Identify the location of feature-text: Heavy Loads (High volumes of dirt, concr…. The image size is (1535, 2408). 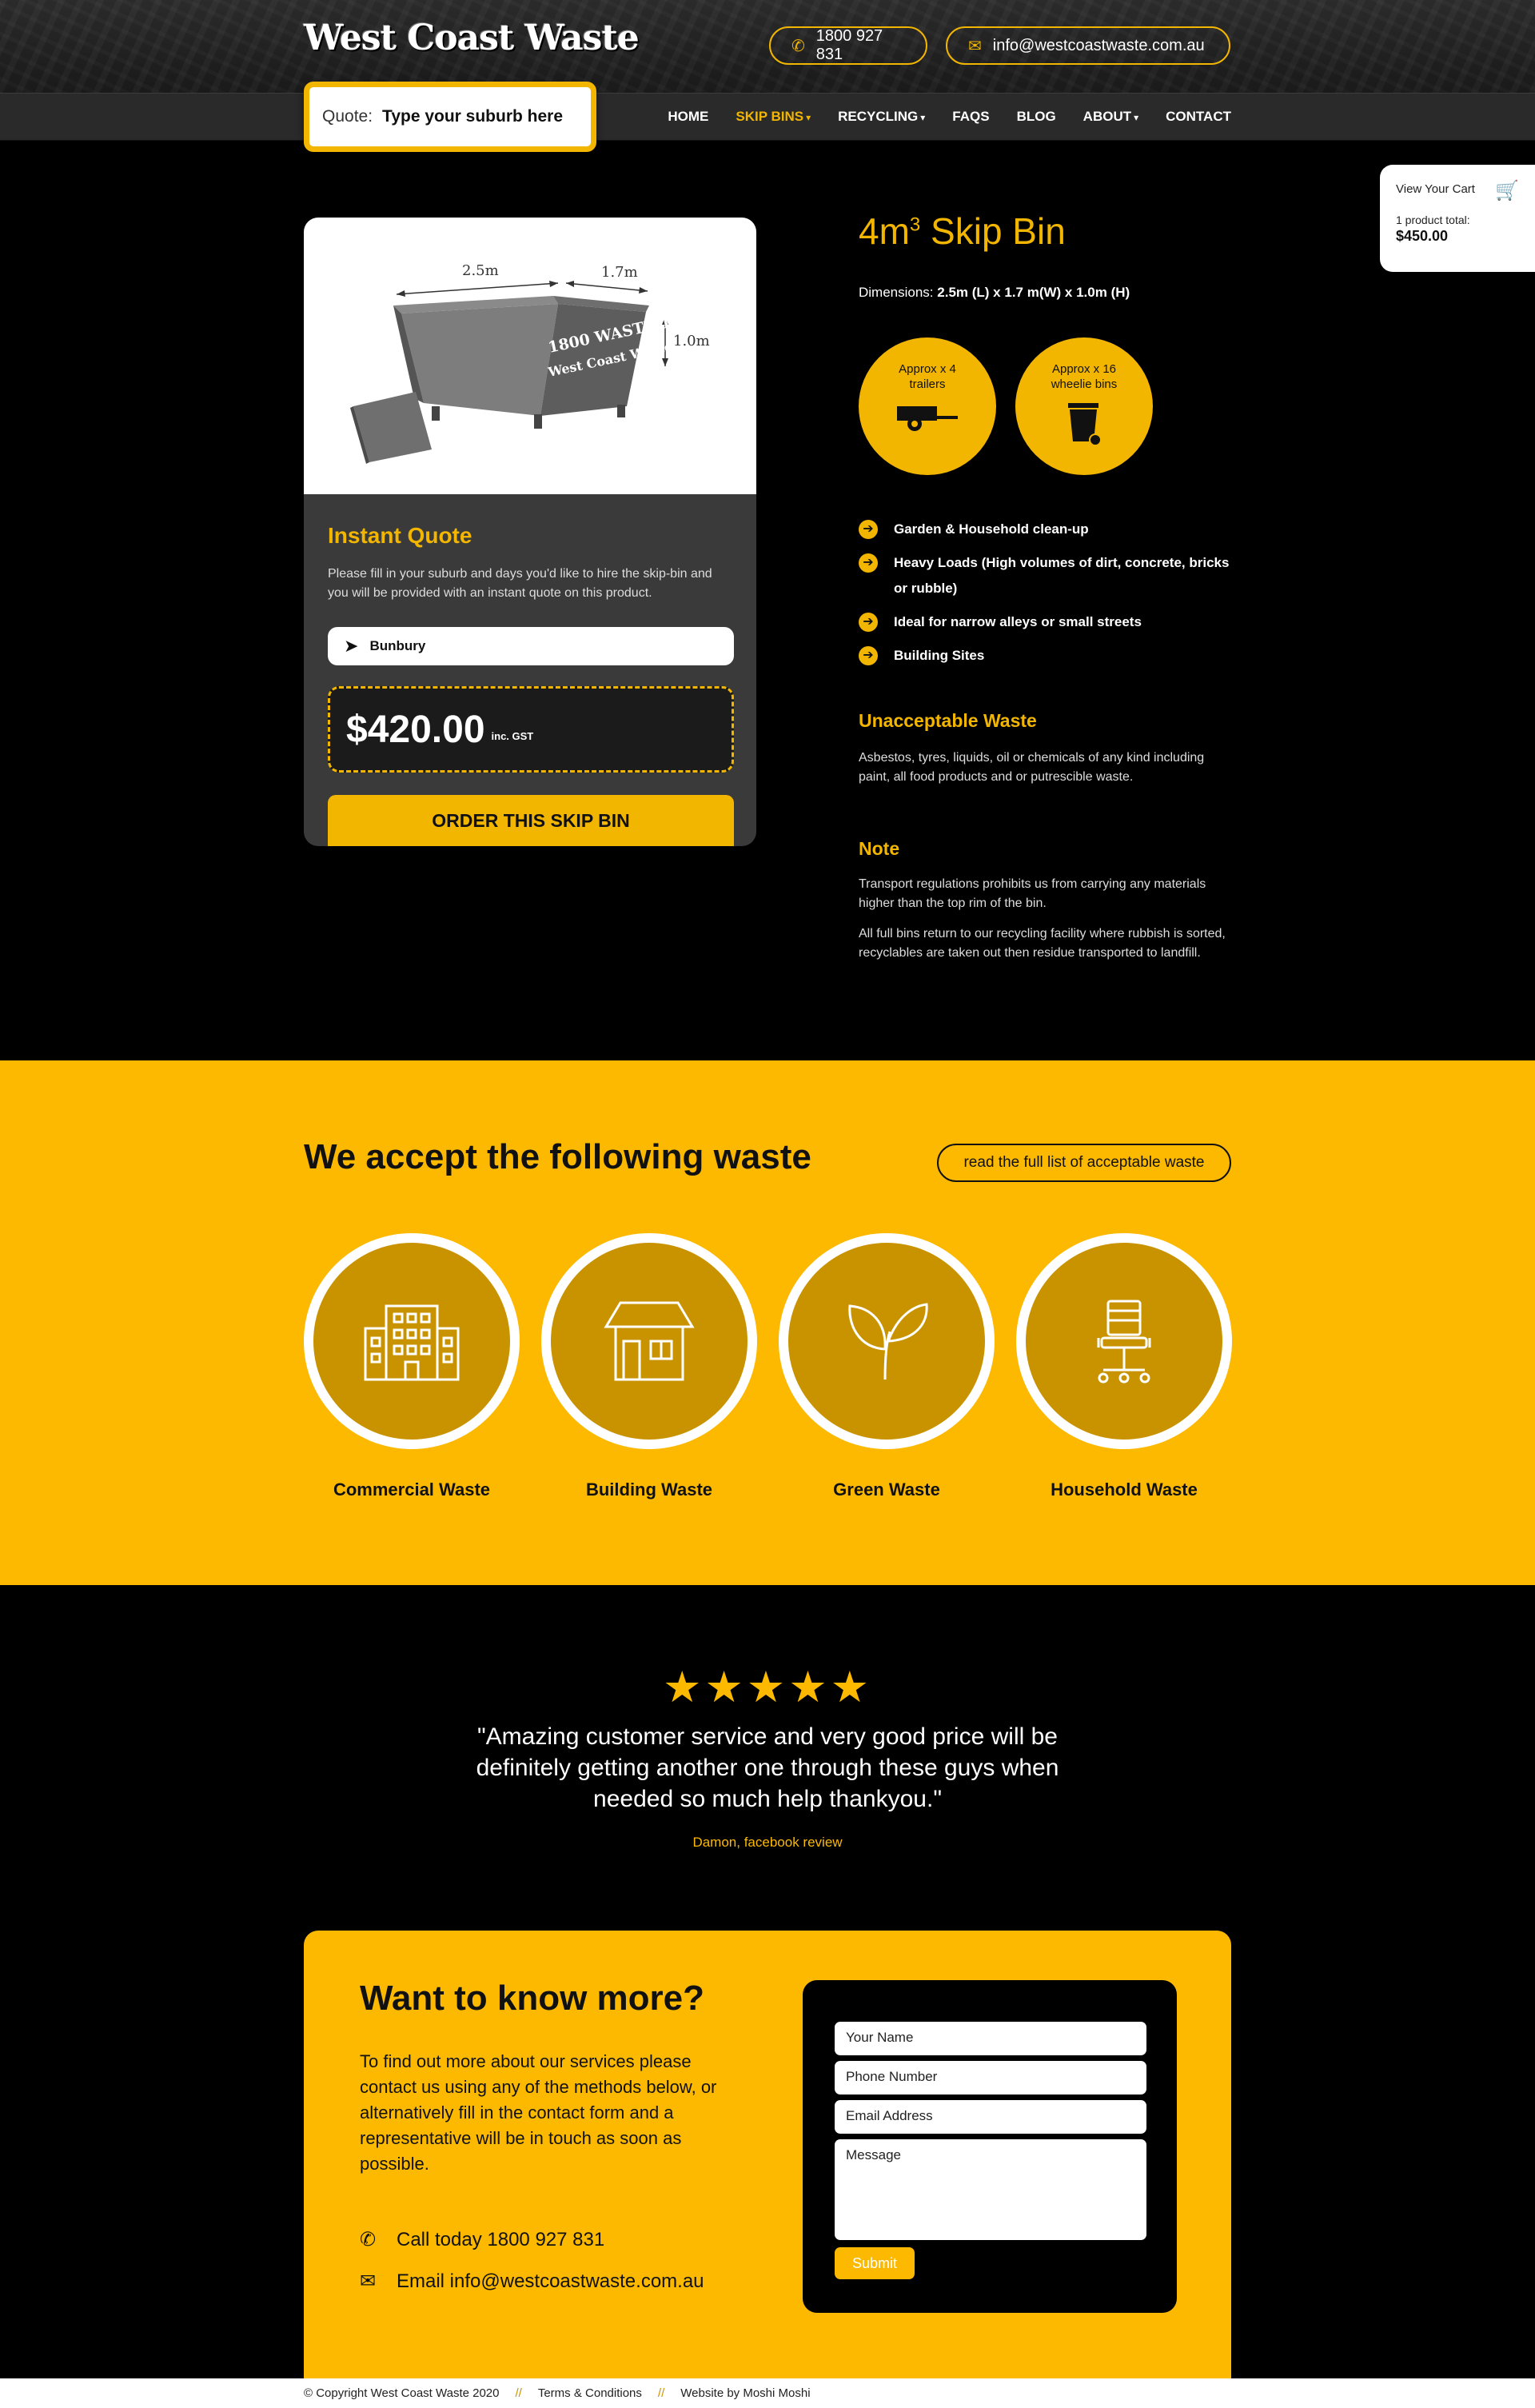
(1062, 575).